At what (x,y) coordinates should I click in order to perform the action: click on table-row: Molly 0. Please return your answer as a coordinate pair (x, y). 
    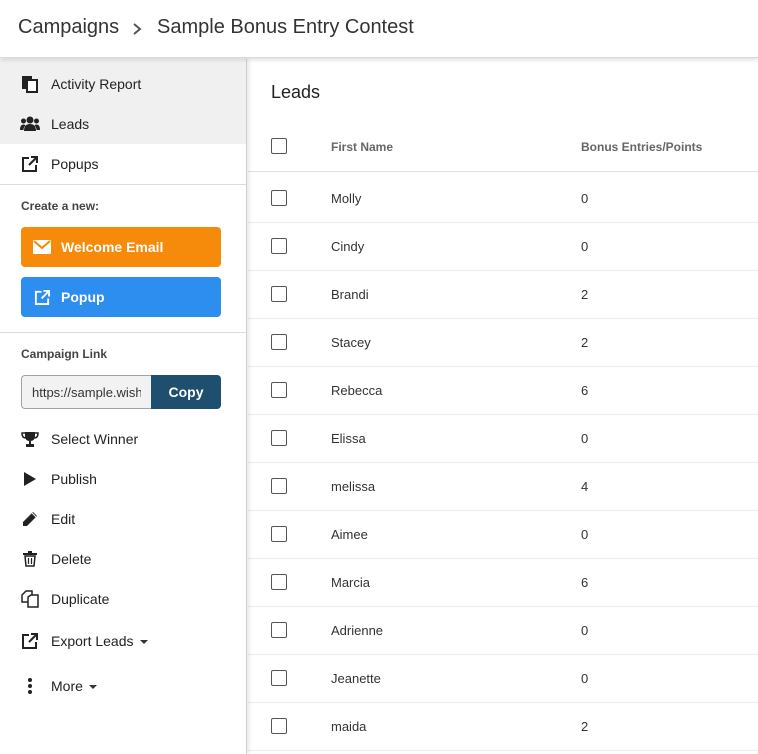
    Looking at the image, I should click on (503, 199).